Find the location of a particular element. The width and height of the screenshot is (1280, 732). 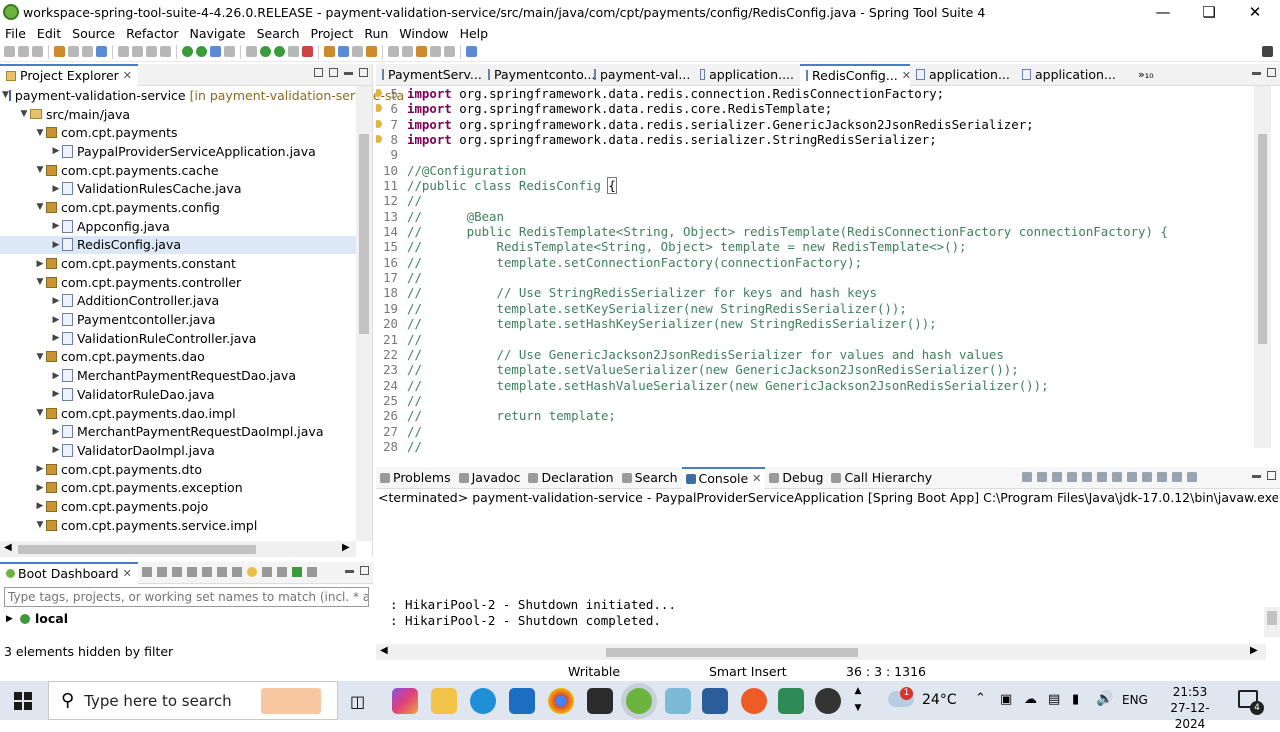

editor-vscrollbar is located at coordinates (1262, 267).